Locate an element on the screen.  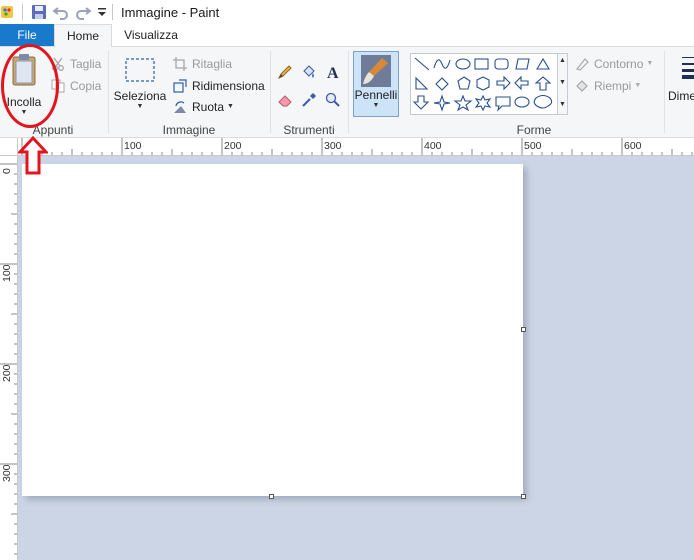
highlight-arrow-icon is located at coordinates (33, 155).